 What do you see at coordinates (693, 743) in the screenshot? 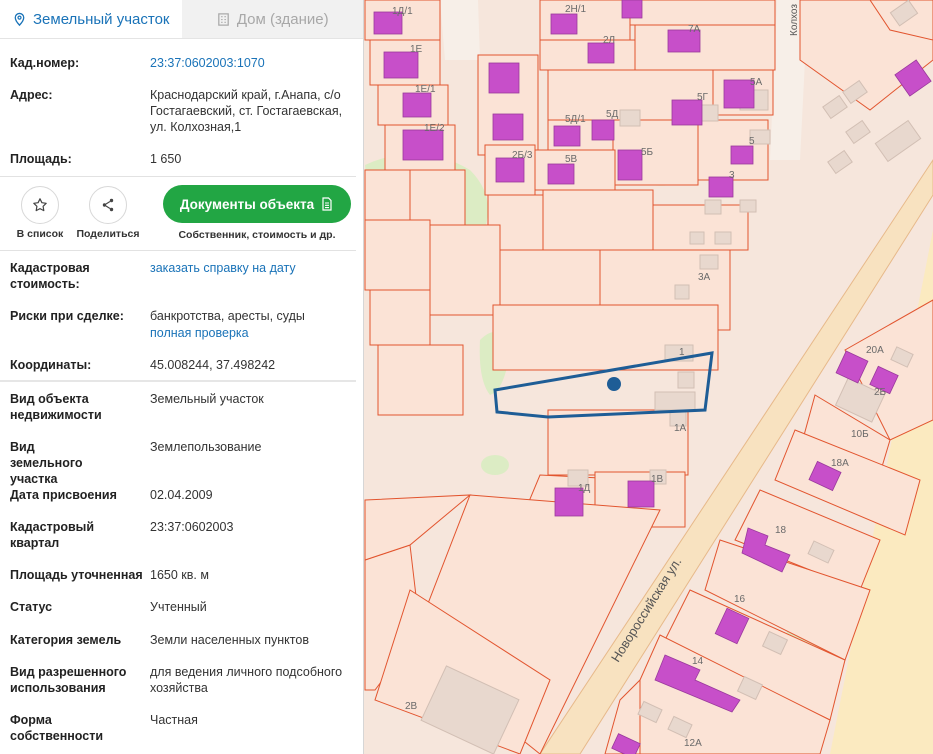
I see `house-label: 12А` at bounding box center [693, 743].